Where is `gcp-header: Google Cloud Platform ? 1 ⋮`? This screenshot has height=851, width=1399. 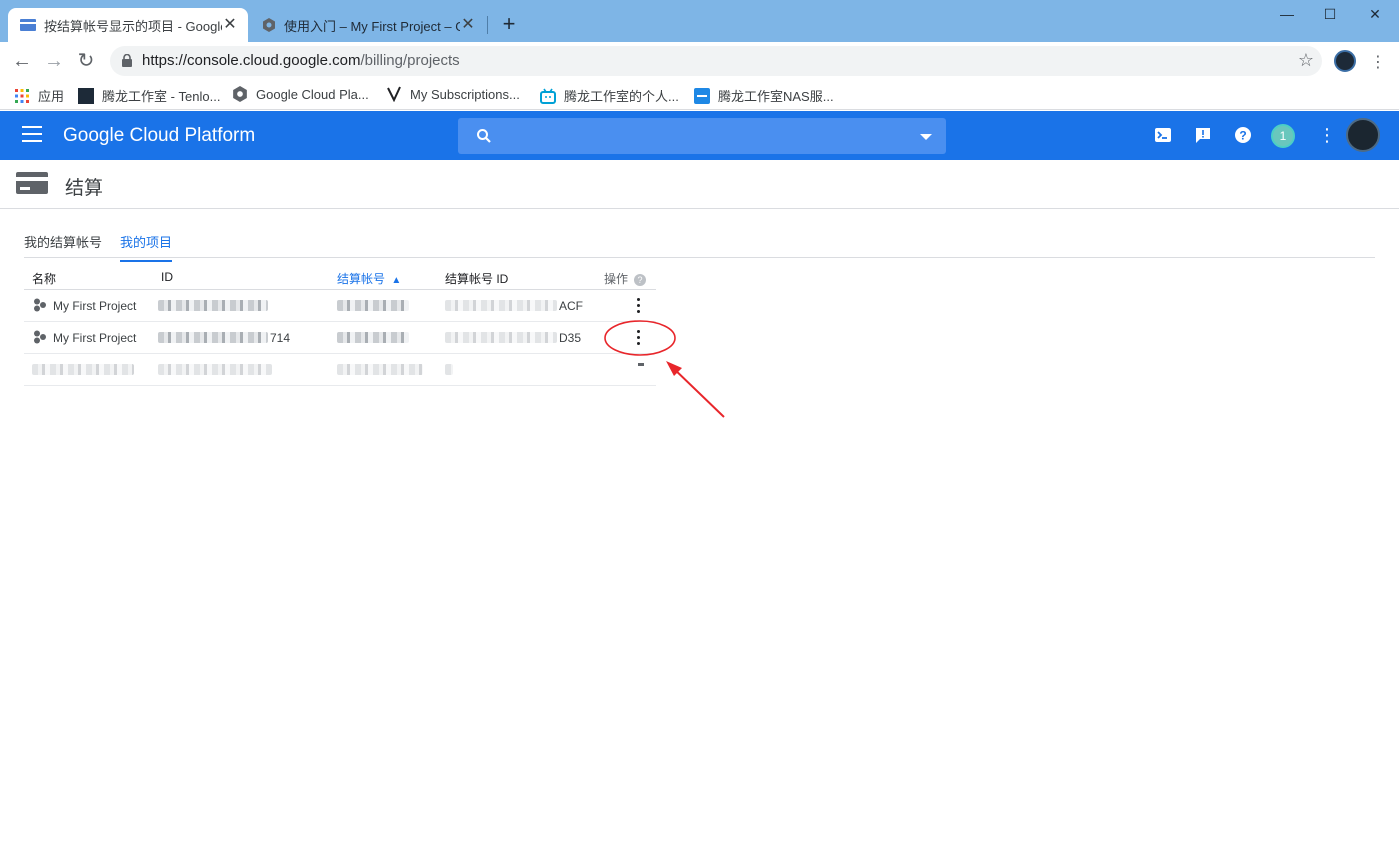 gcp-header: Google Cloud Platform ? 1 ⋮ is located at coordinates (699, 135).